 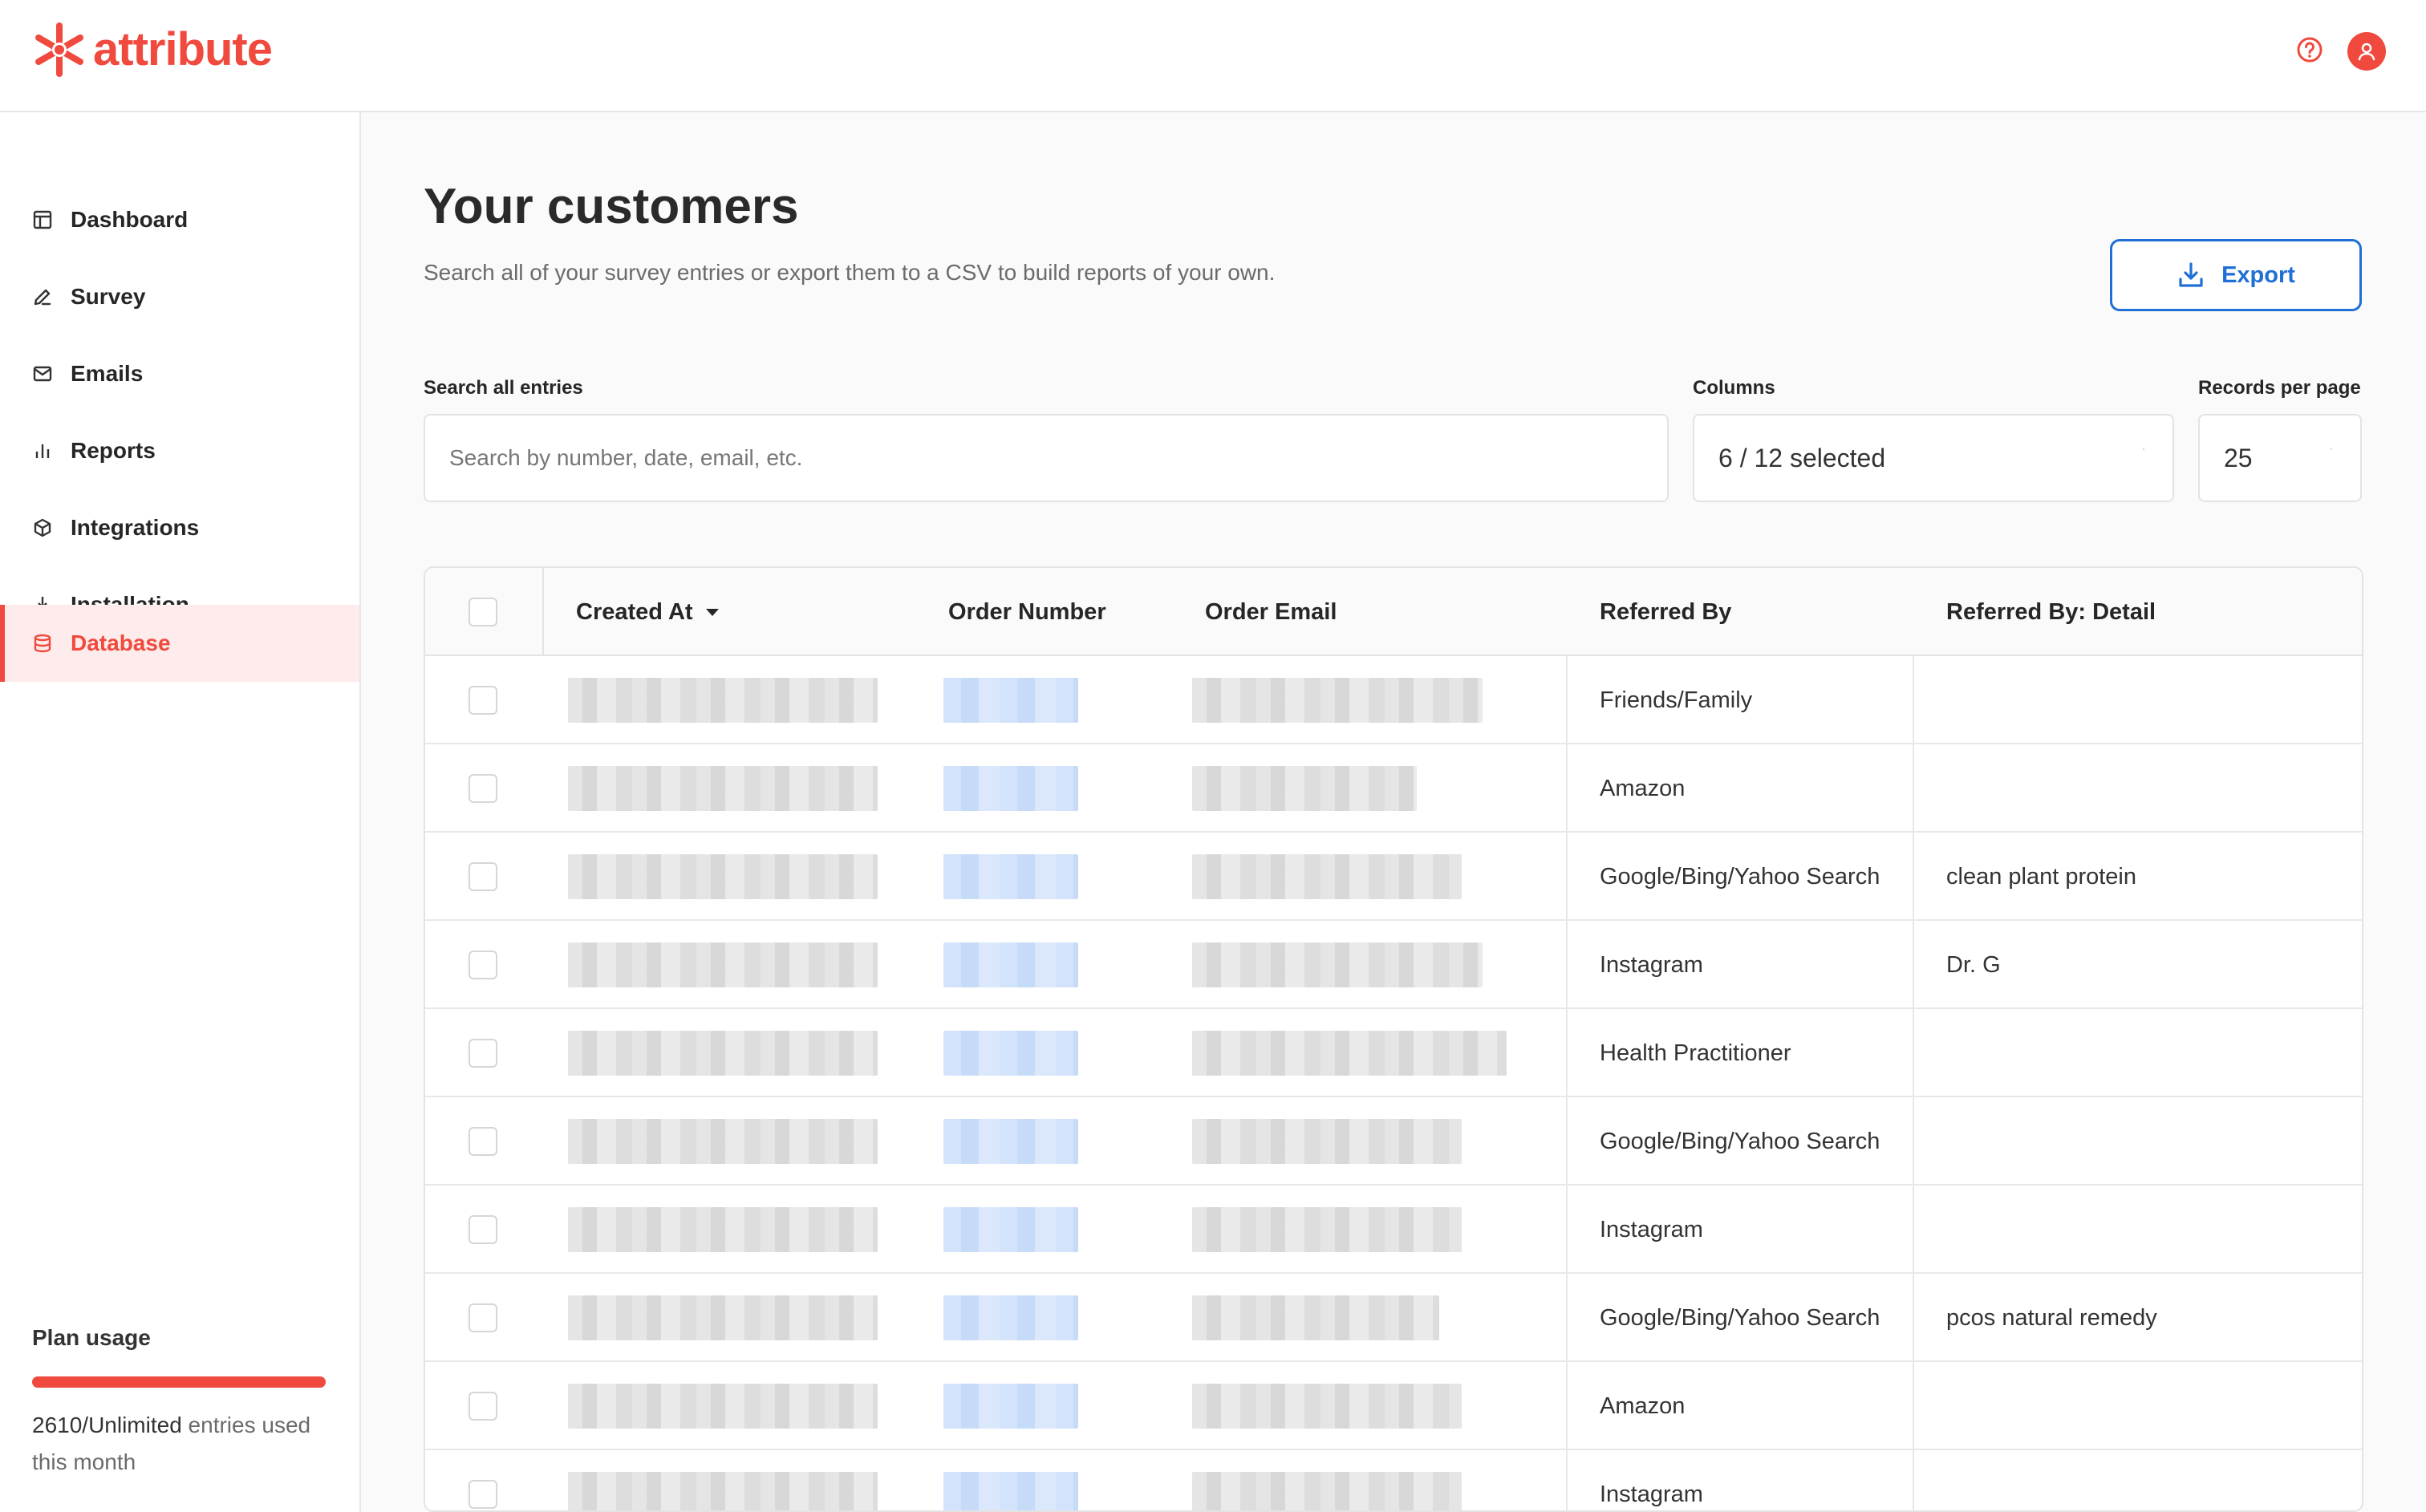 I want to click on sidebar-item-emails: Emails, so click(x=179, y=373).